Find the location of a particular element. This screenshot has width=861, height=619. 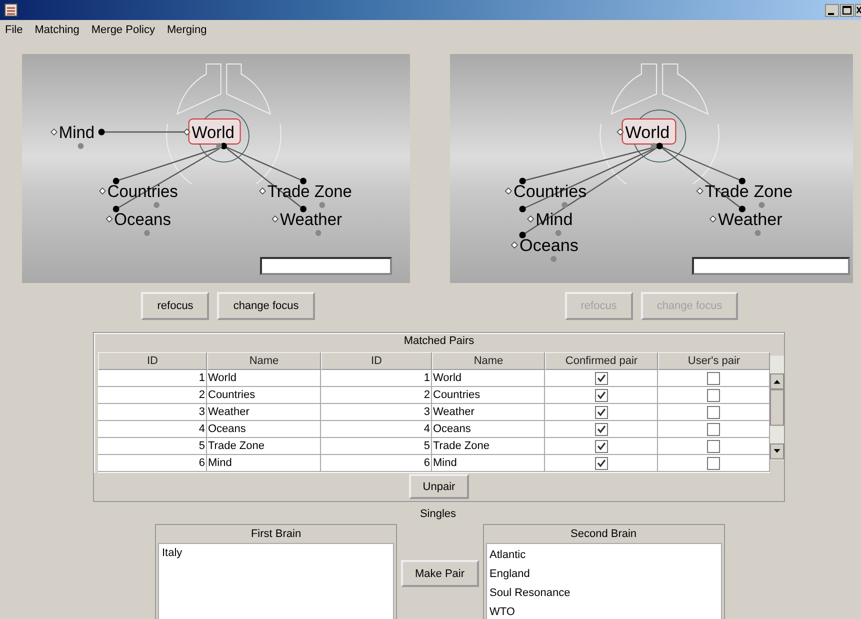

graph-button: refocus is located at coordinates (175, 306).